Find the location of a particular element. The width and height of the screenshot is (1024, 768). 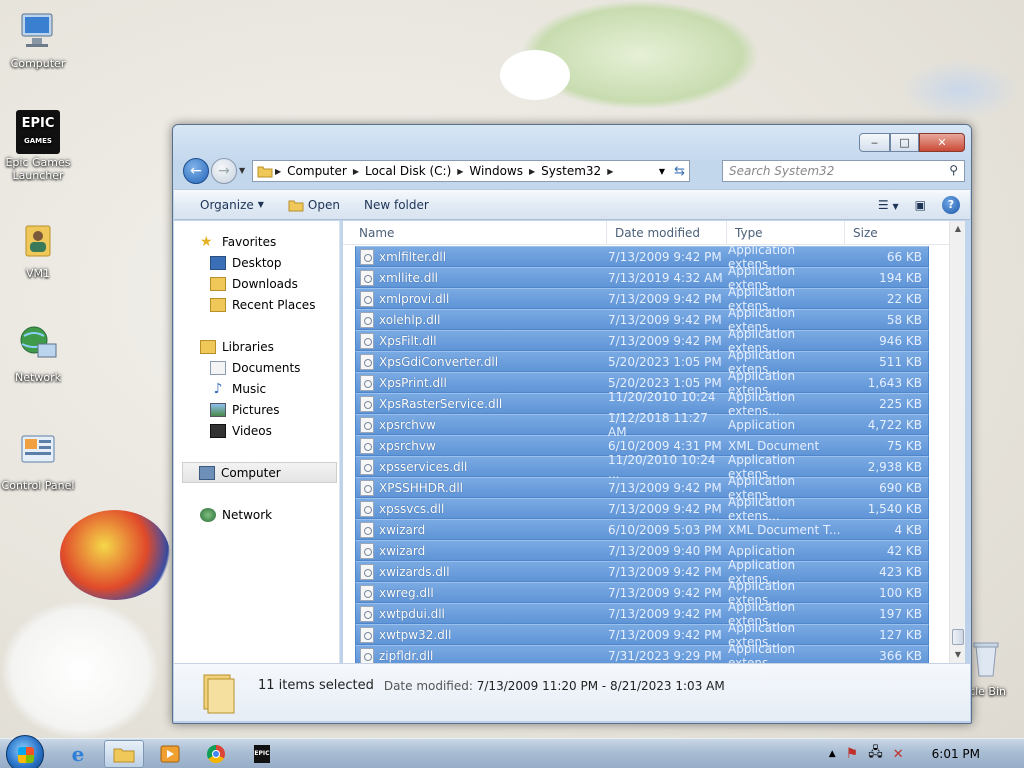

file-size: 4 KB is located at coordinates (908, 529).